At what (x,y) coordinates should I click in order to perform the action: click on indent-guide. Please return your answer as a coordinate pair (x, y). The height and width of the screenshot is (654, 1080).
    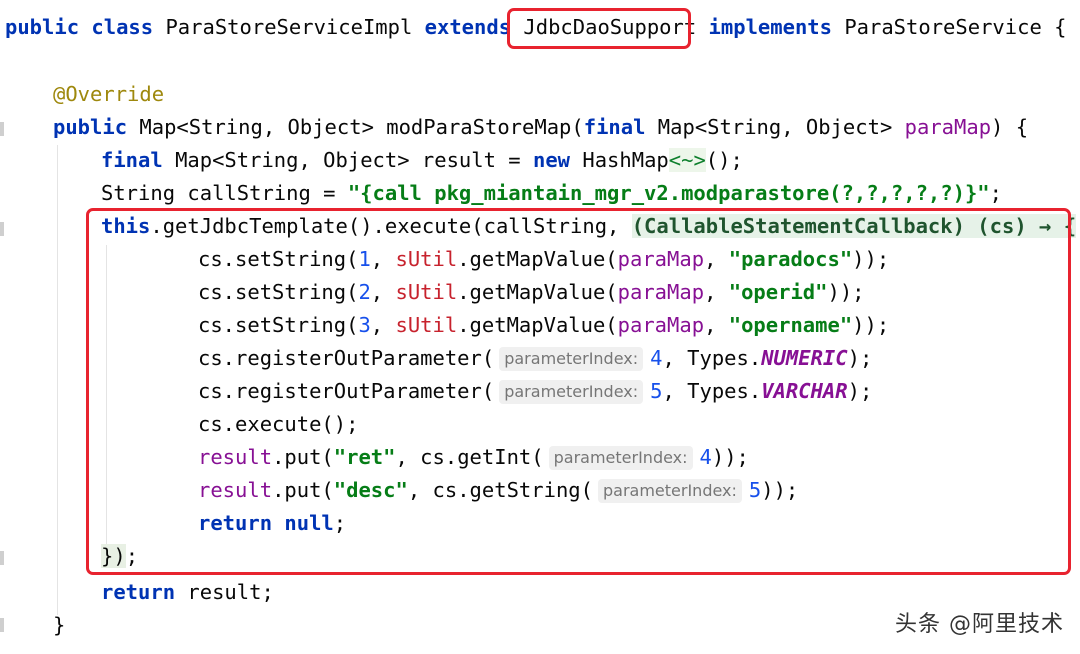
    Looking at the image, I should click on (57, 380).